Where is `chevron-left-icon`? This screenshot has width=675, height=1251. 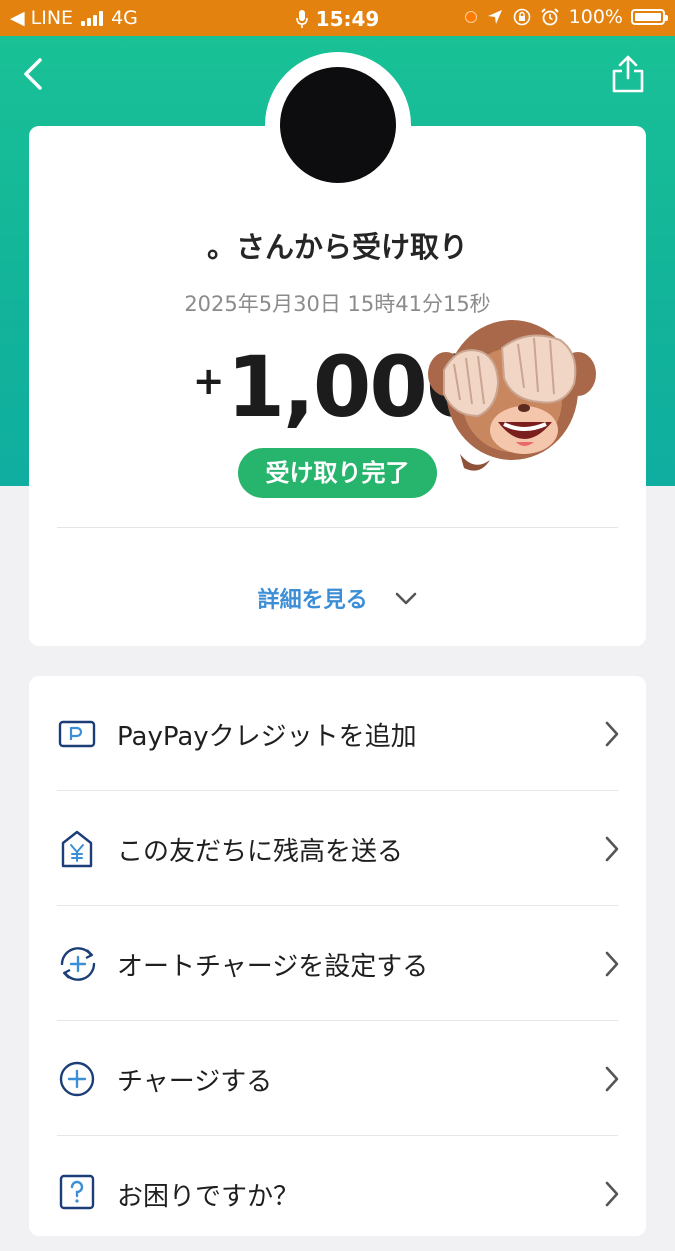
chevron-left-icon is located at coordinates (33, 74).